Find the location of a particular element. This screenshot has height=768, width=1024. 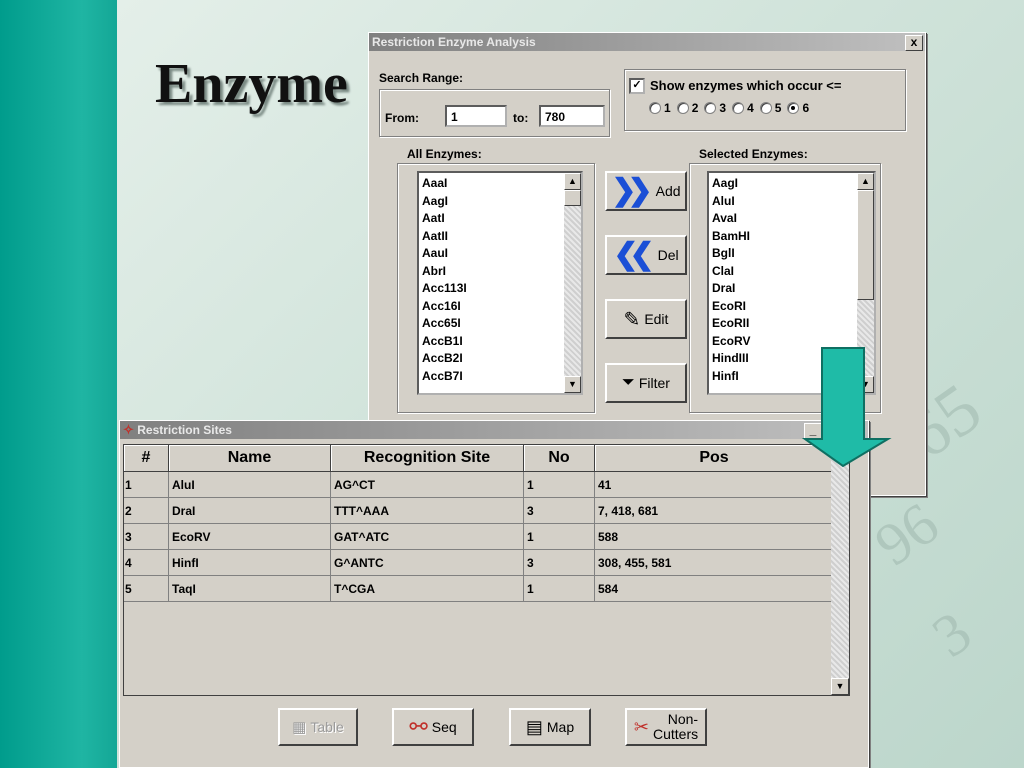

table-cell: 1 is located at coordinates (559, 484).